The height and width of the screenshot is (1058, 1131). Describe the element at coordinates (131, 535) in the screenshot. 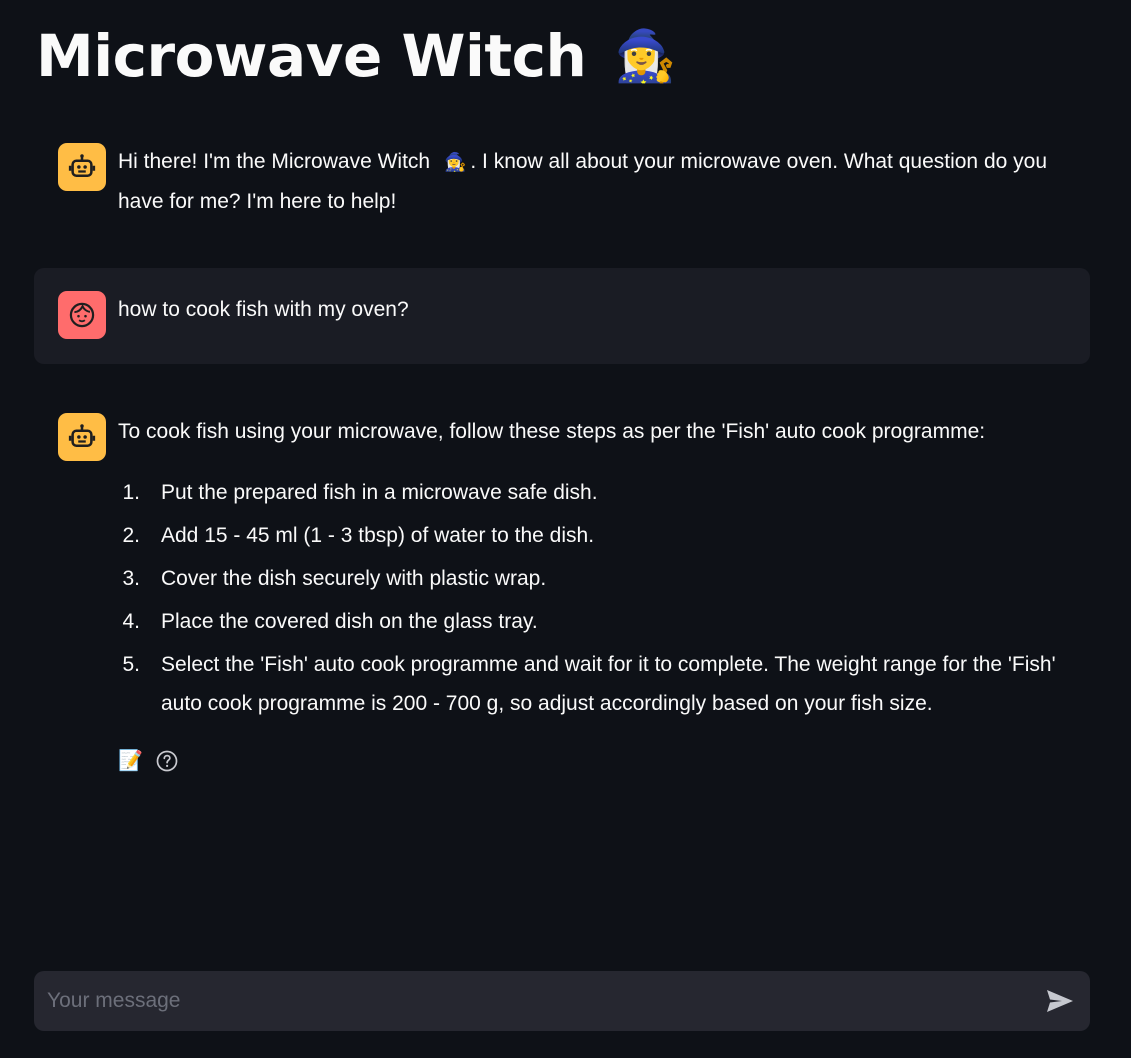

I see `step-number: 2.` at that location.